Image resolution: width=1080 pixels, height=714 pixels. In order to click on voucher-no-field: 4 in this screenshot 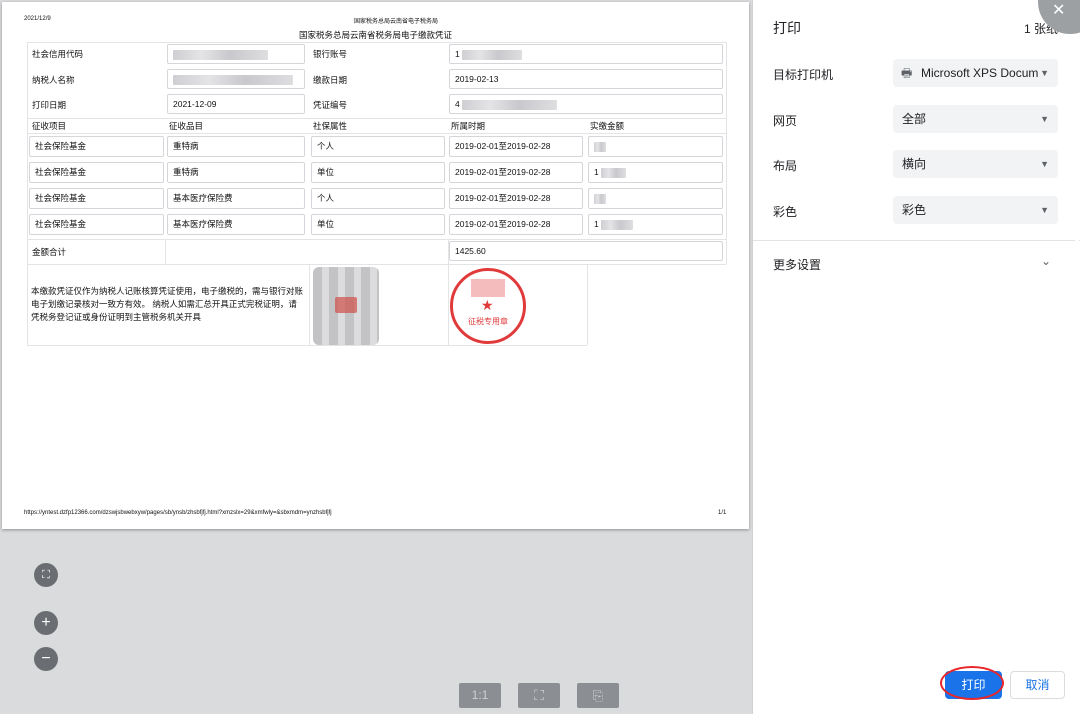, I will do `click(586, 104)`.